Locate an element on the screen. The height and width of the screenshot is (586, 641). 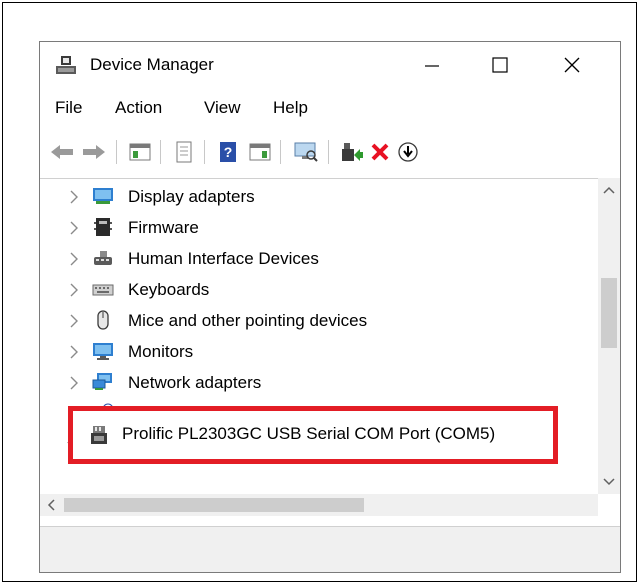
chevron-down-icon is located at coordinates (609, 482).